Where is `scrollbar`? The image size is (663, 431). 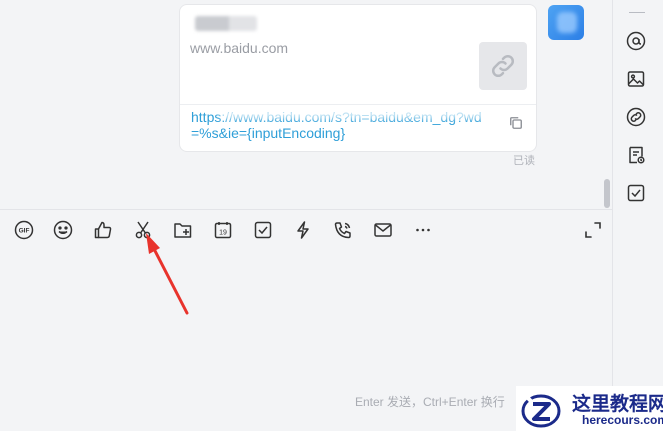
scrollbar is located at coordinates (607, 193).